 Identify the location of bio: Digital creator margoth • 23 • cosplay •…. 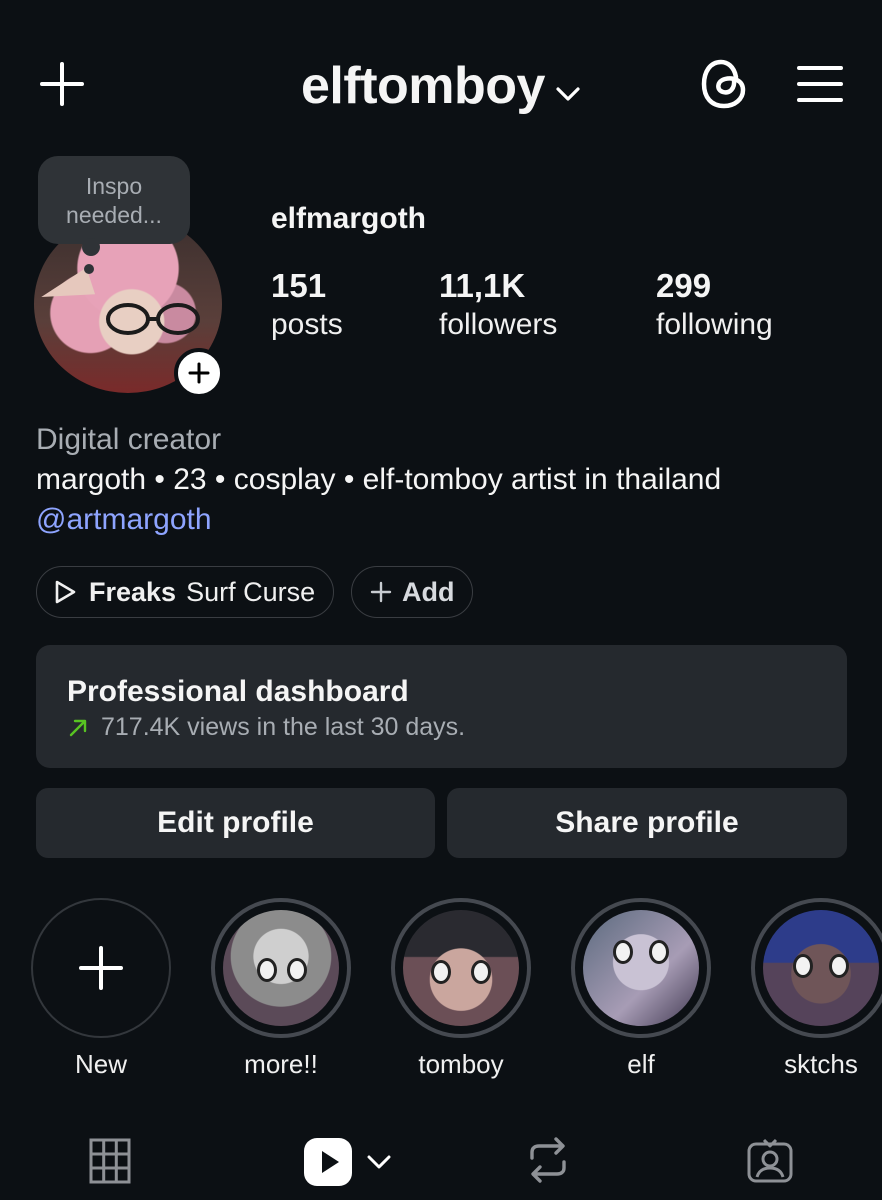
(446, 480).